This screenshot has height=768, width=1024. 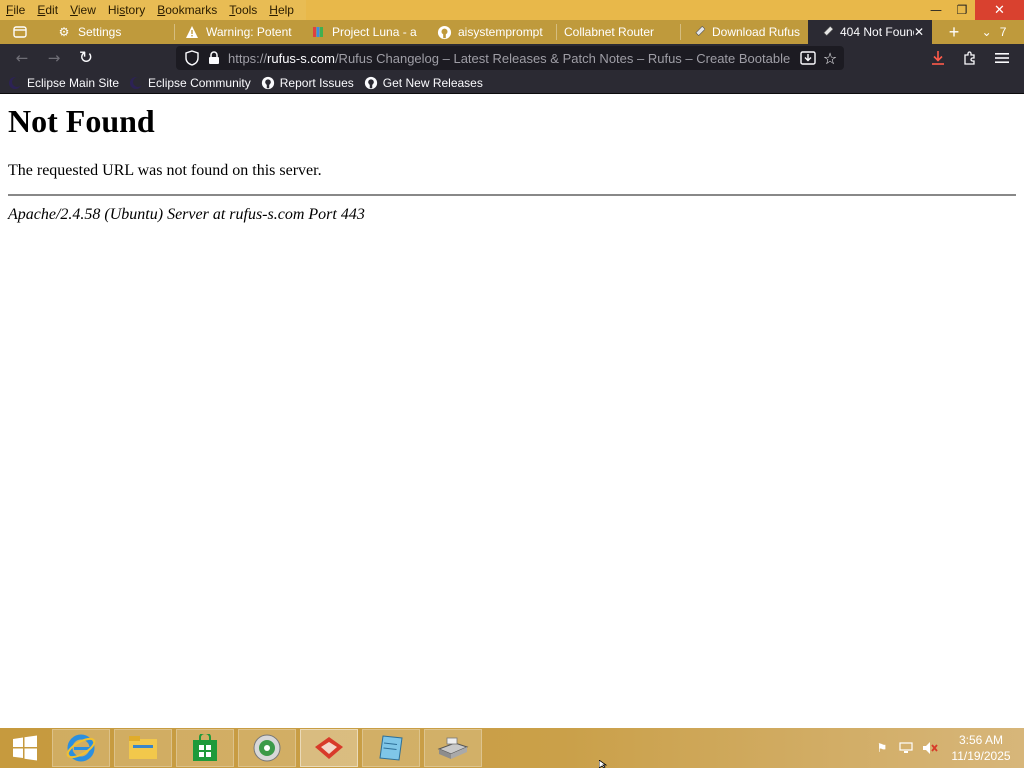 I want to click on app-menu-button, so click(x=1002, y=58).